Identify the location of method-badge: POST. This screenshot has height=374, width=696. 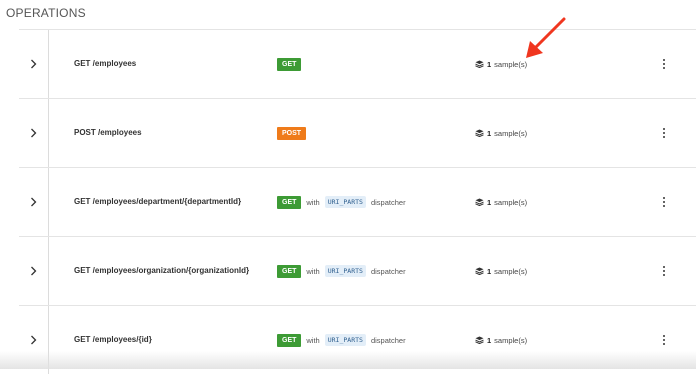
(292, 133).